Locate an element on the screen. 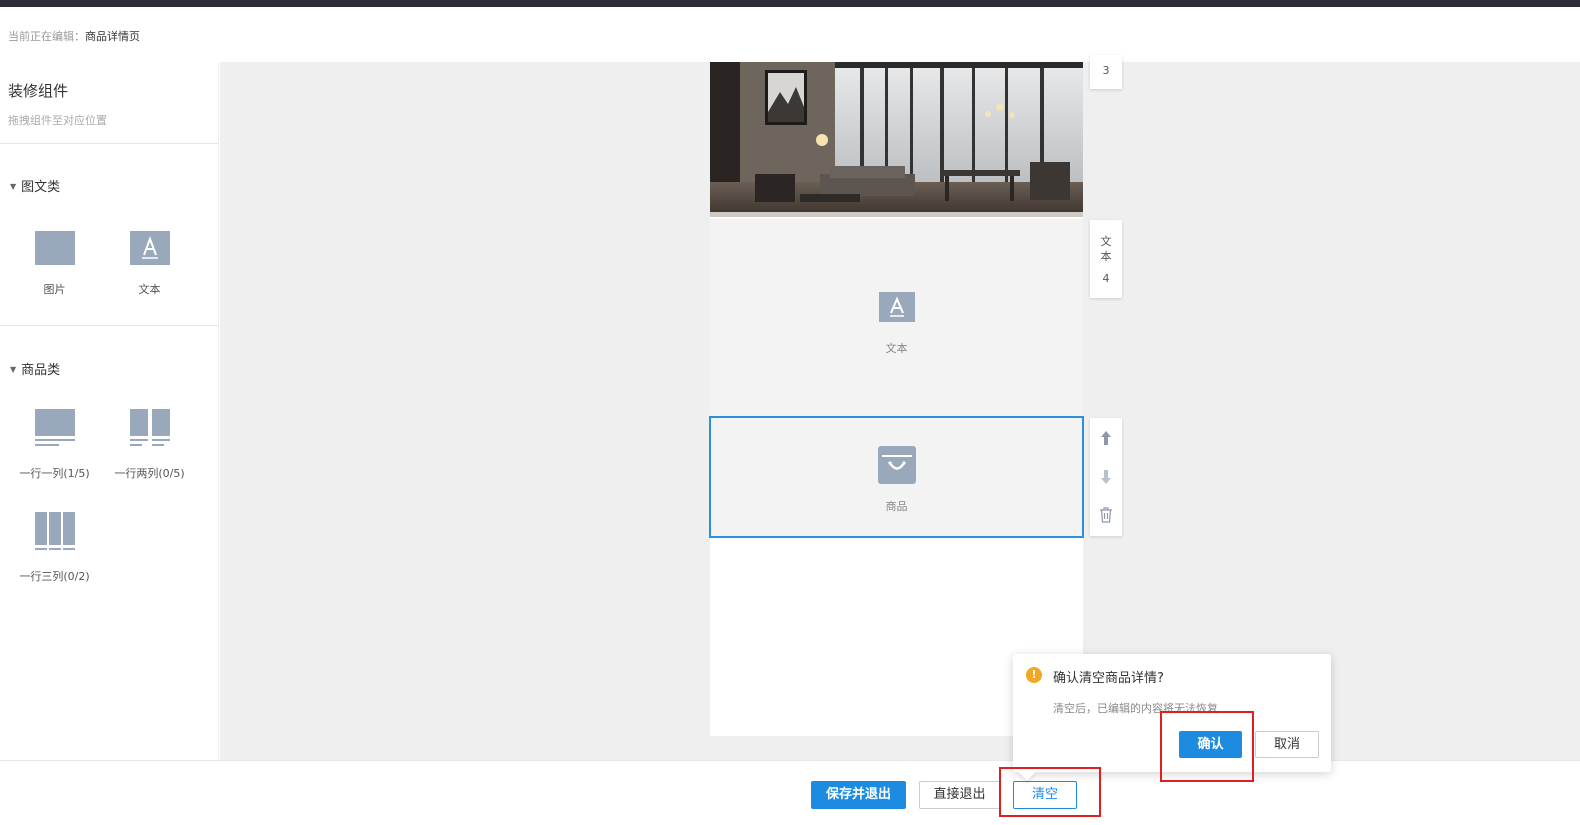 This screenshot has height=825, width=1580. tab-index: 3 is located at coordinates (1106, 70).